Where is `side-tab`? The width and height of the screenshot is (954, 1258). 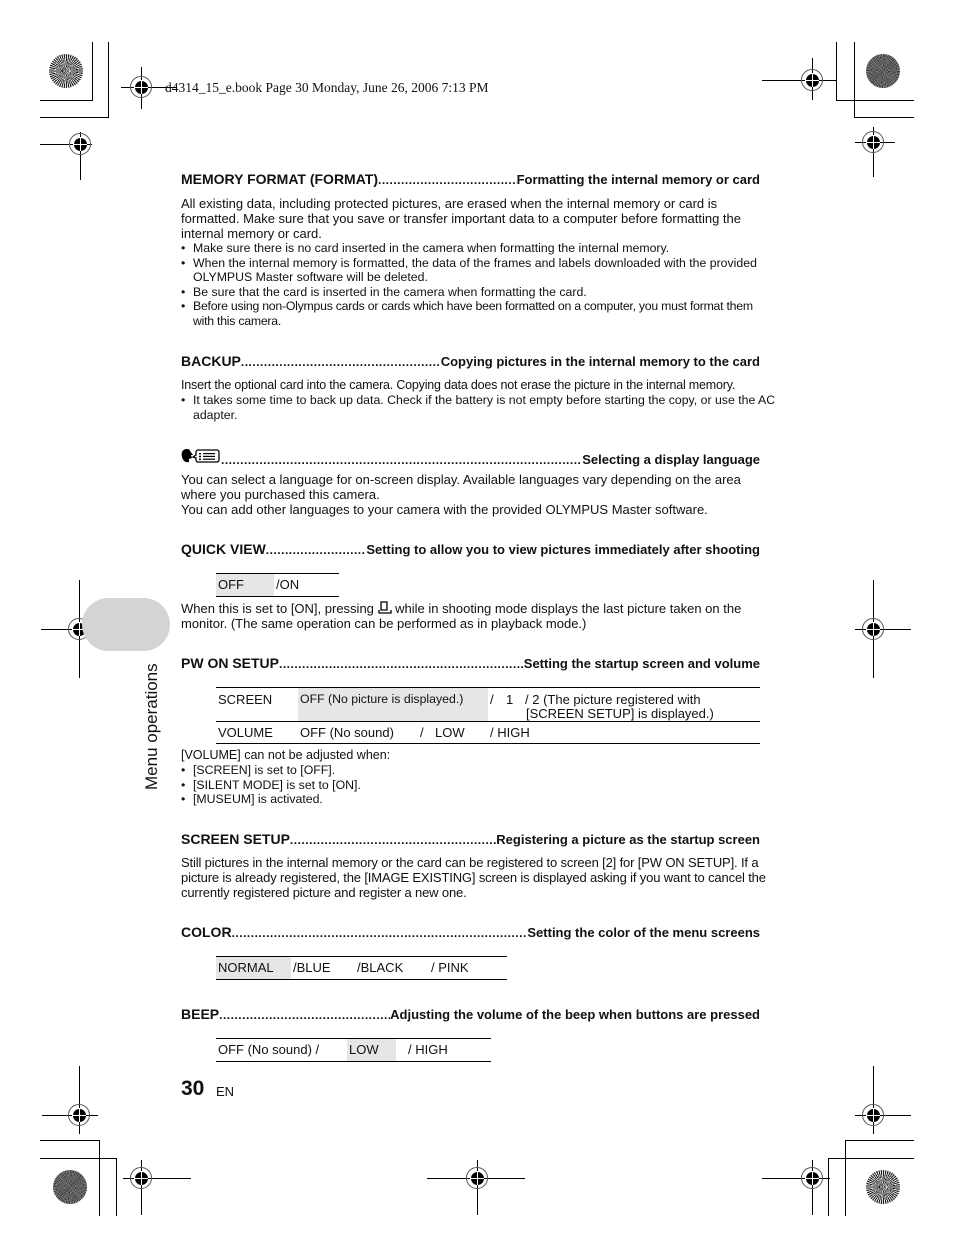 side-tab is located at coordinates (126, 624).